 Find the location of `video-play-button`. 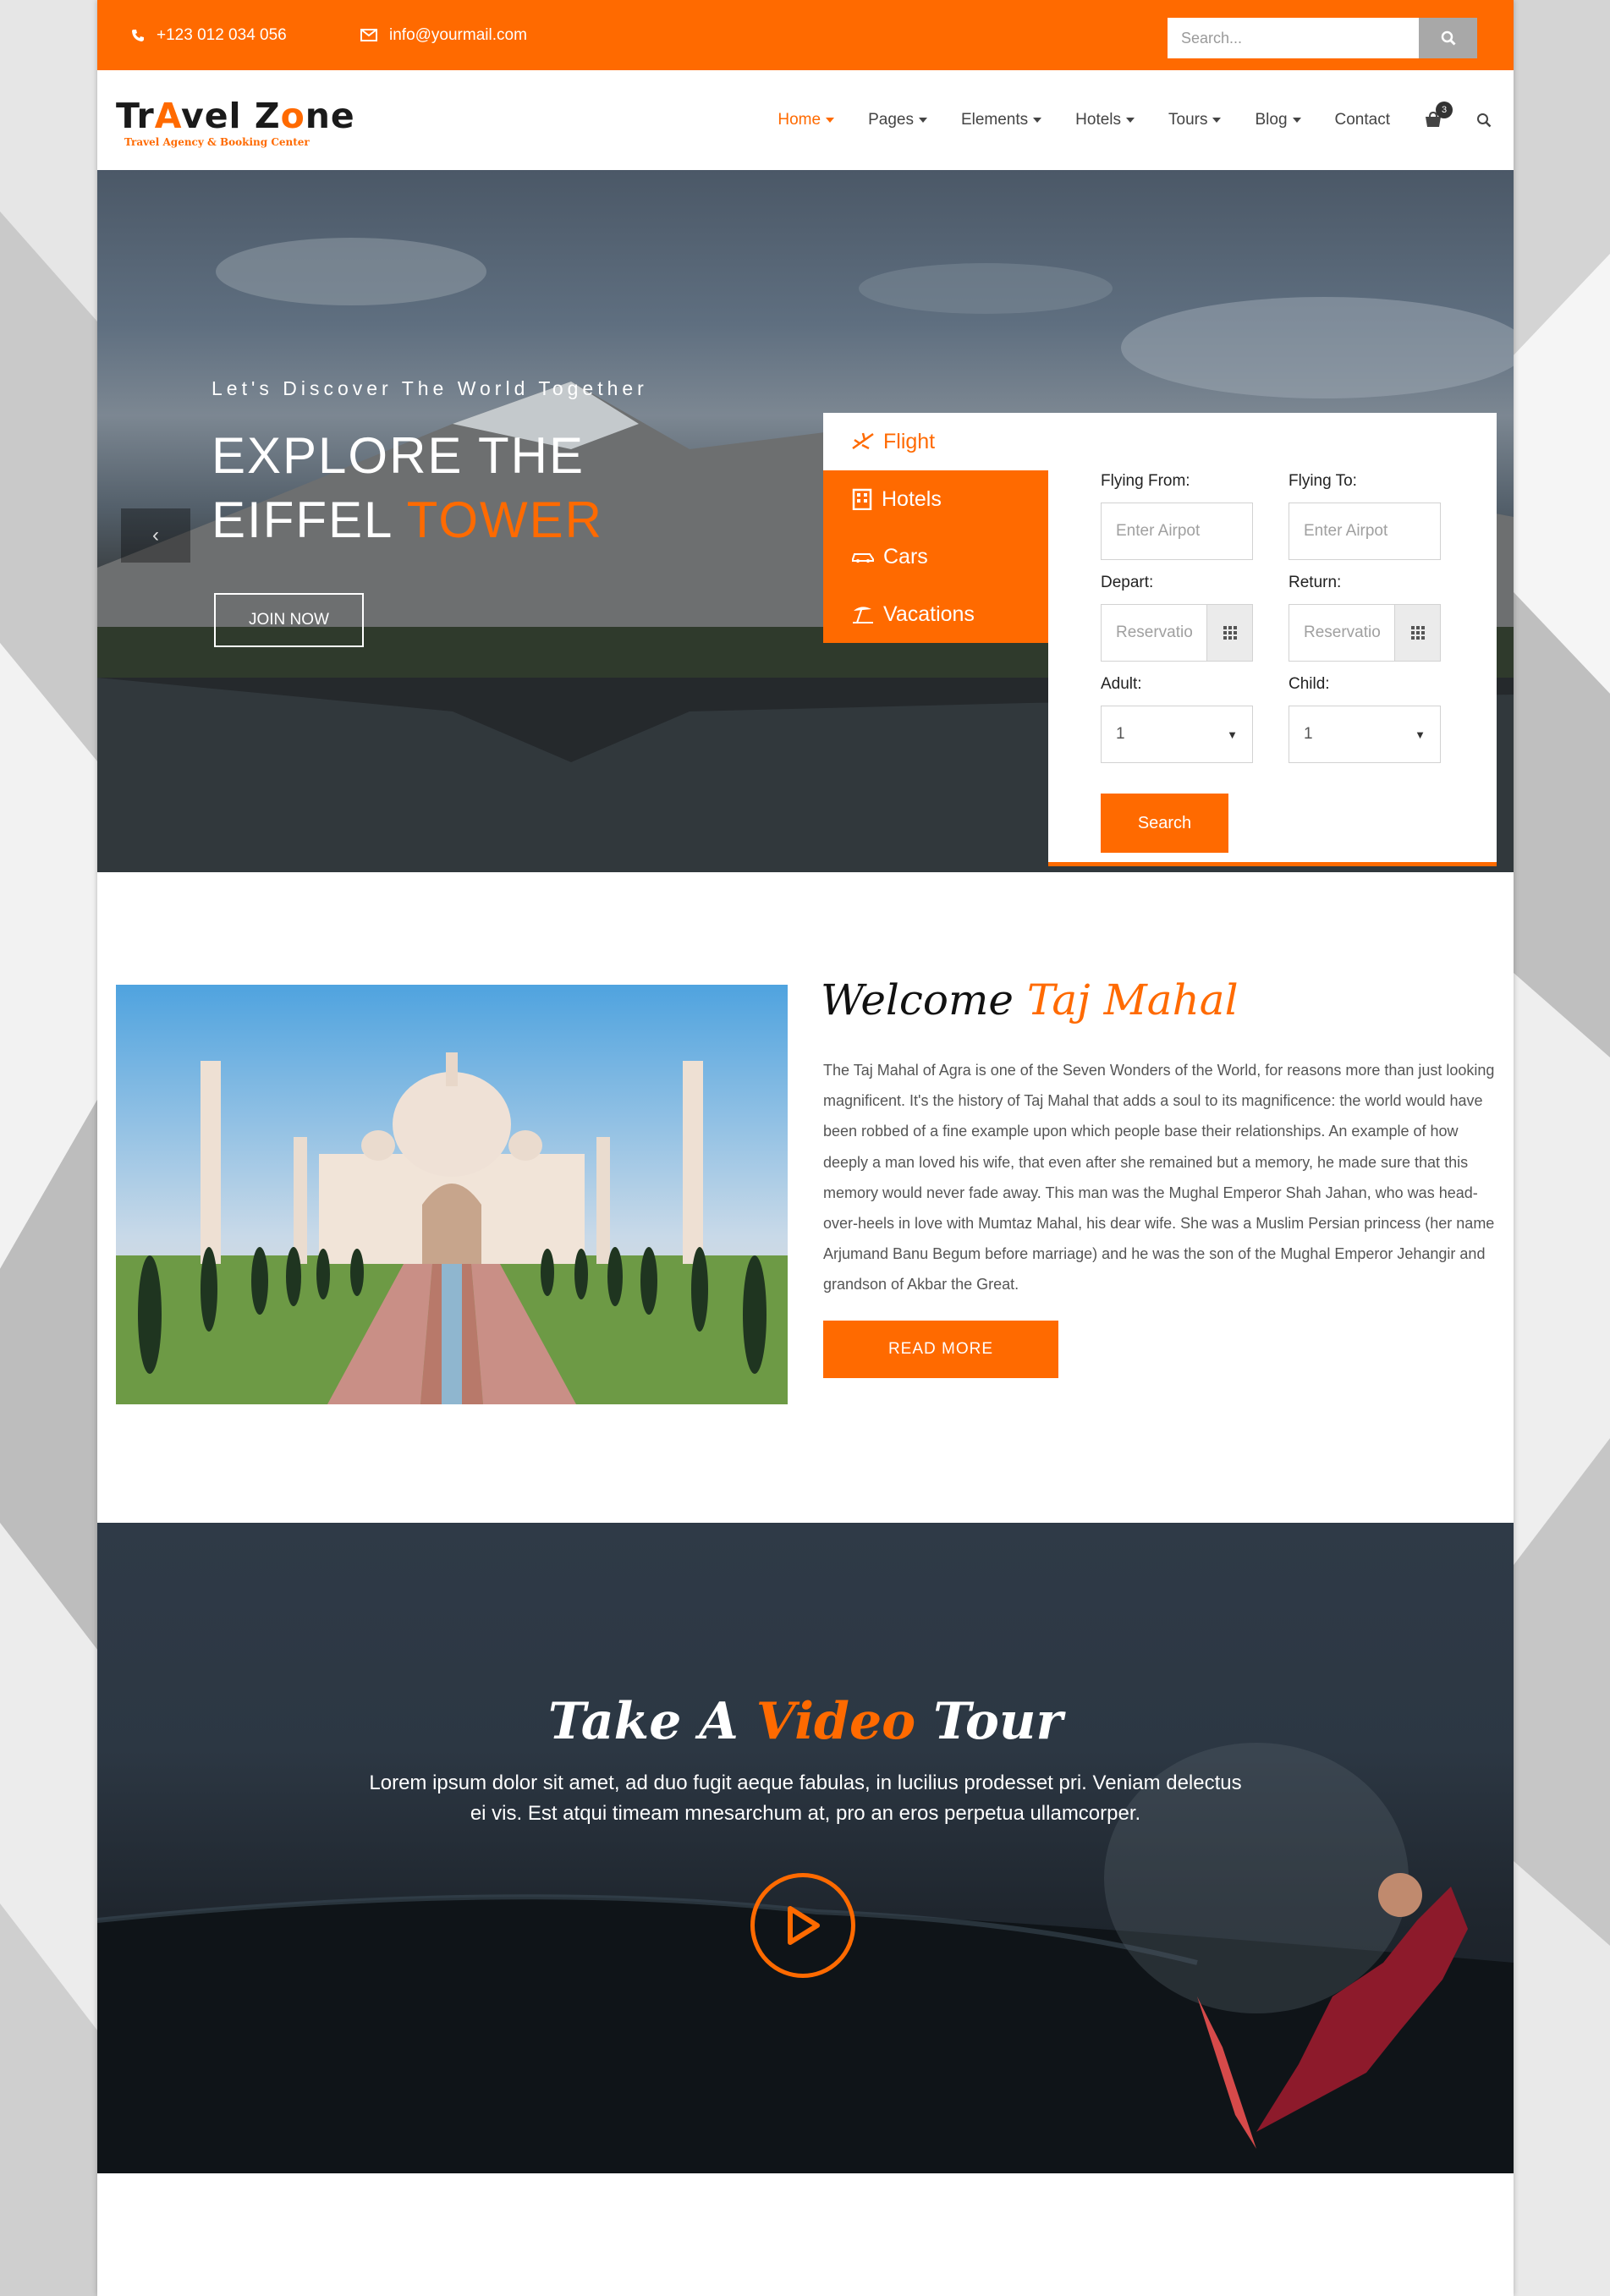

video-play-button is located at coordinates (802, 1925).